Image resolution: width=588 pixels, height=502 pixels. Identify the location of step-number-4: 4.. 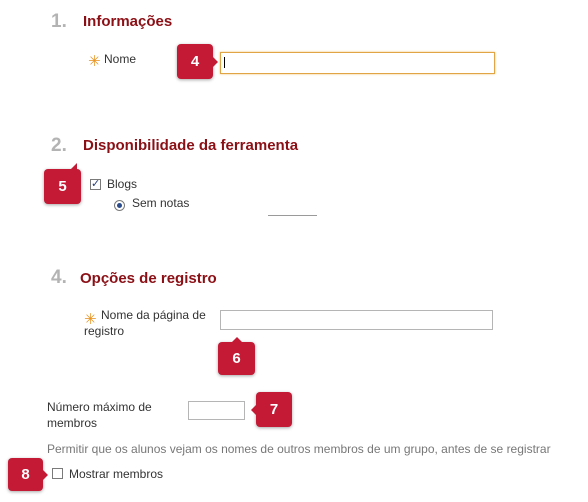
(59, 277).